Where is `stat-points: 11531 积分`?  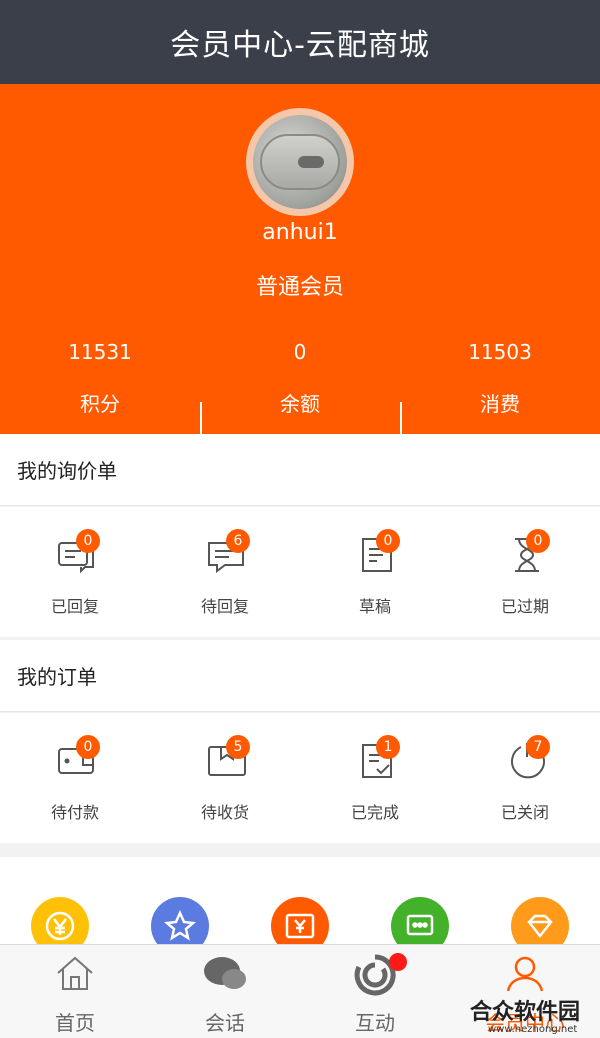
stat-points: 11531 积分 is located at coordinates (100, 385).